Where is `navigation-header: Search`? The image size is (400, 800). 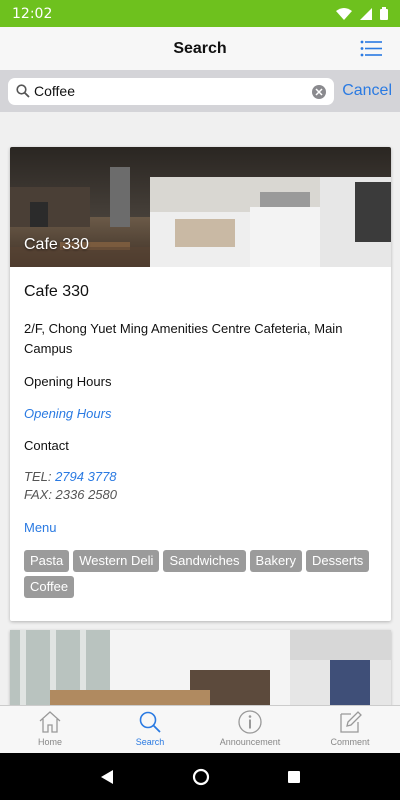
navigation-header: Search is located at coordinates (200, 48).